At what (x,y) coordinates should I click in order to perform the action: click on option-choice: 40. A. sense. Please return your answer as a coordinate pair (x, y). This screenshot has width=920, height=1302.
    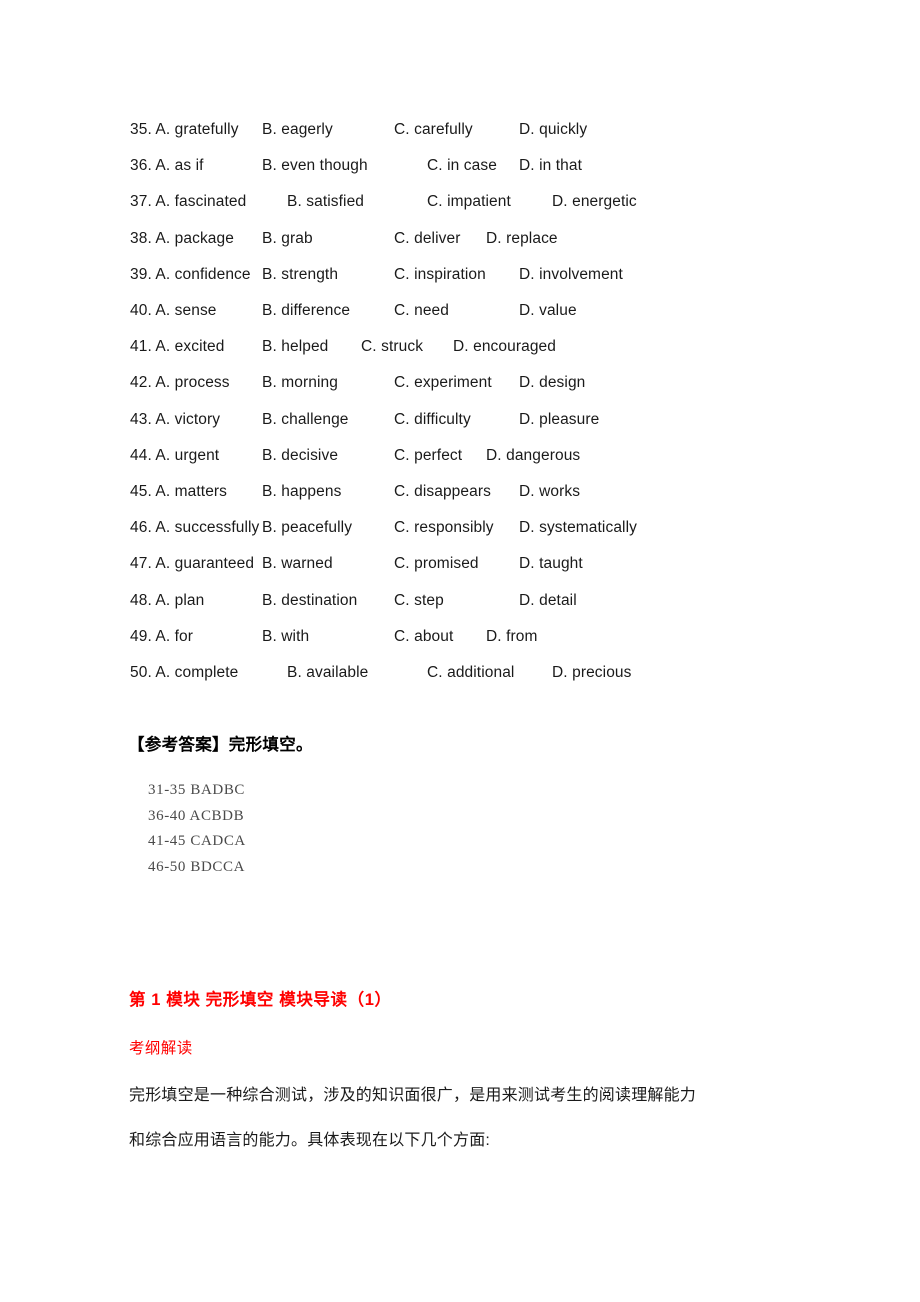
    Looking at the image, I should click on (173, 311).